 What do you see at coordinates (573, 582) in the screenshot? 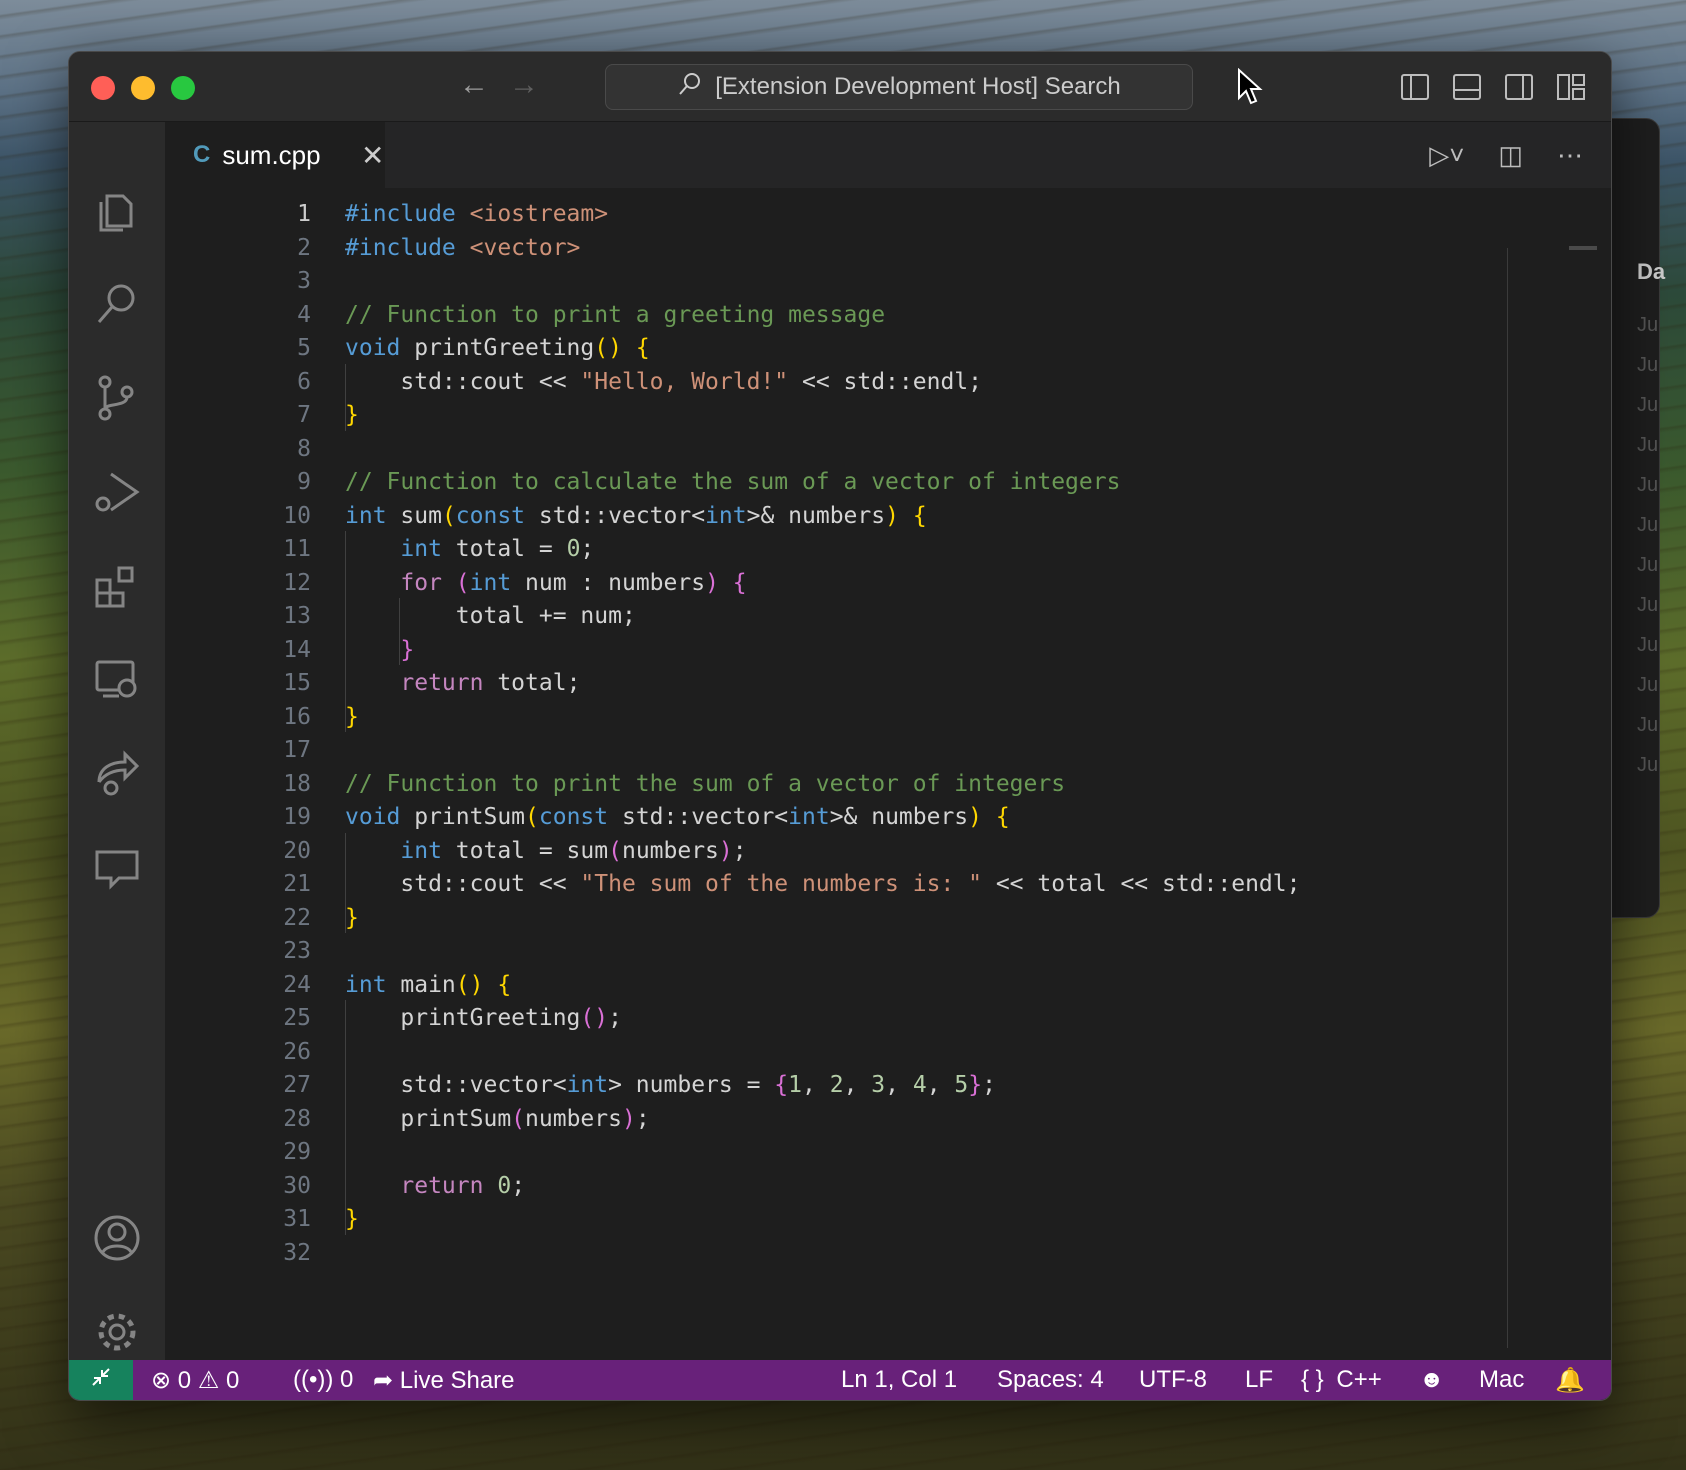
I see `code-text: for (int num : numbers) {` at bounding box center [573, 582].